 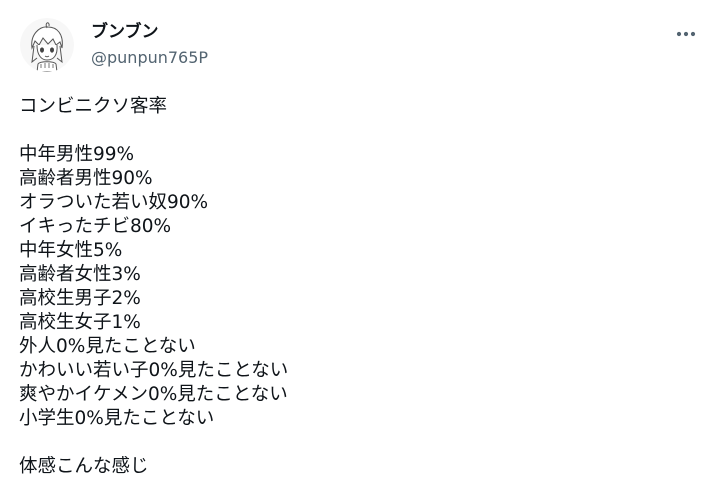 I want to click on tweet-line: 体感こんな感じ, so click(x=84, y=466).